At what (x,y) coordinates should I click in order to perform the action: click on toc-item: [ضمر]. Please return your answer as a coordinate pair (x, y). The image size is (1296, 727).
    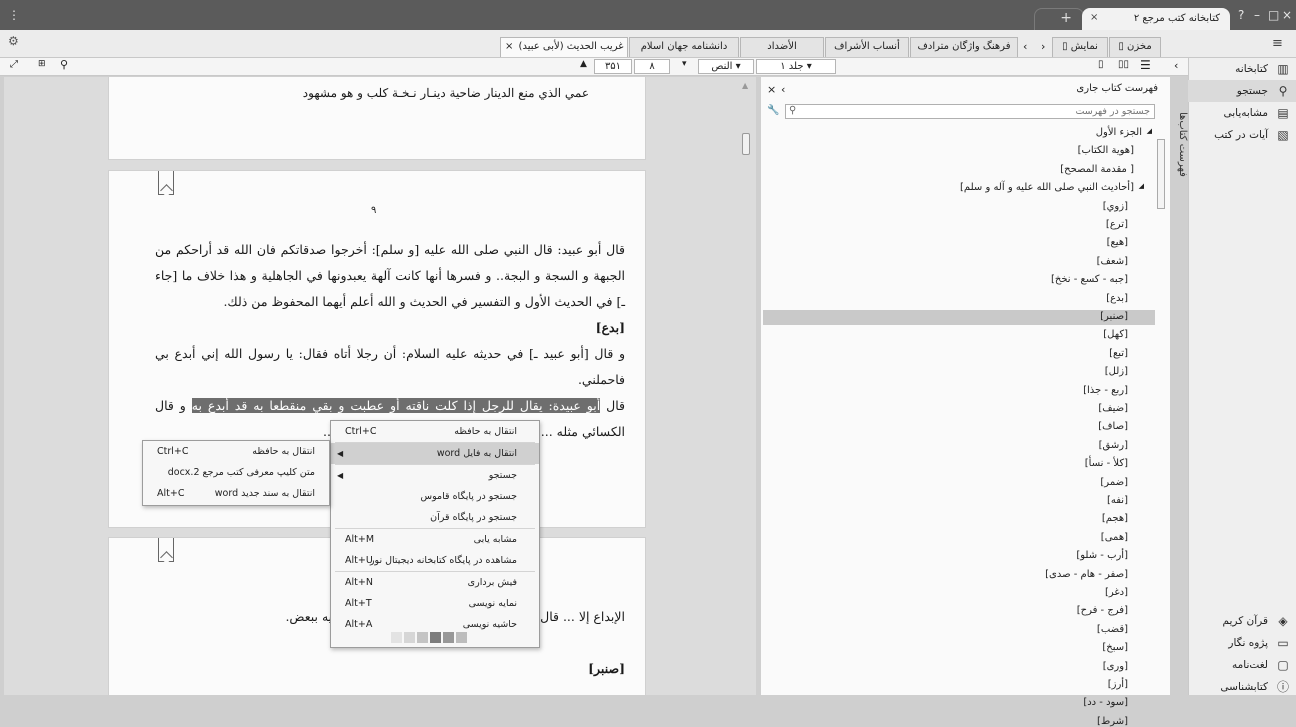
    Looking at the image, I should click on (1114, 482).